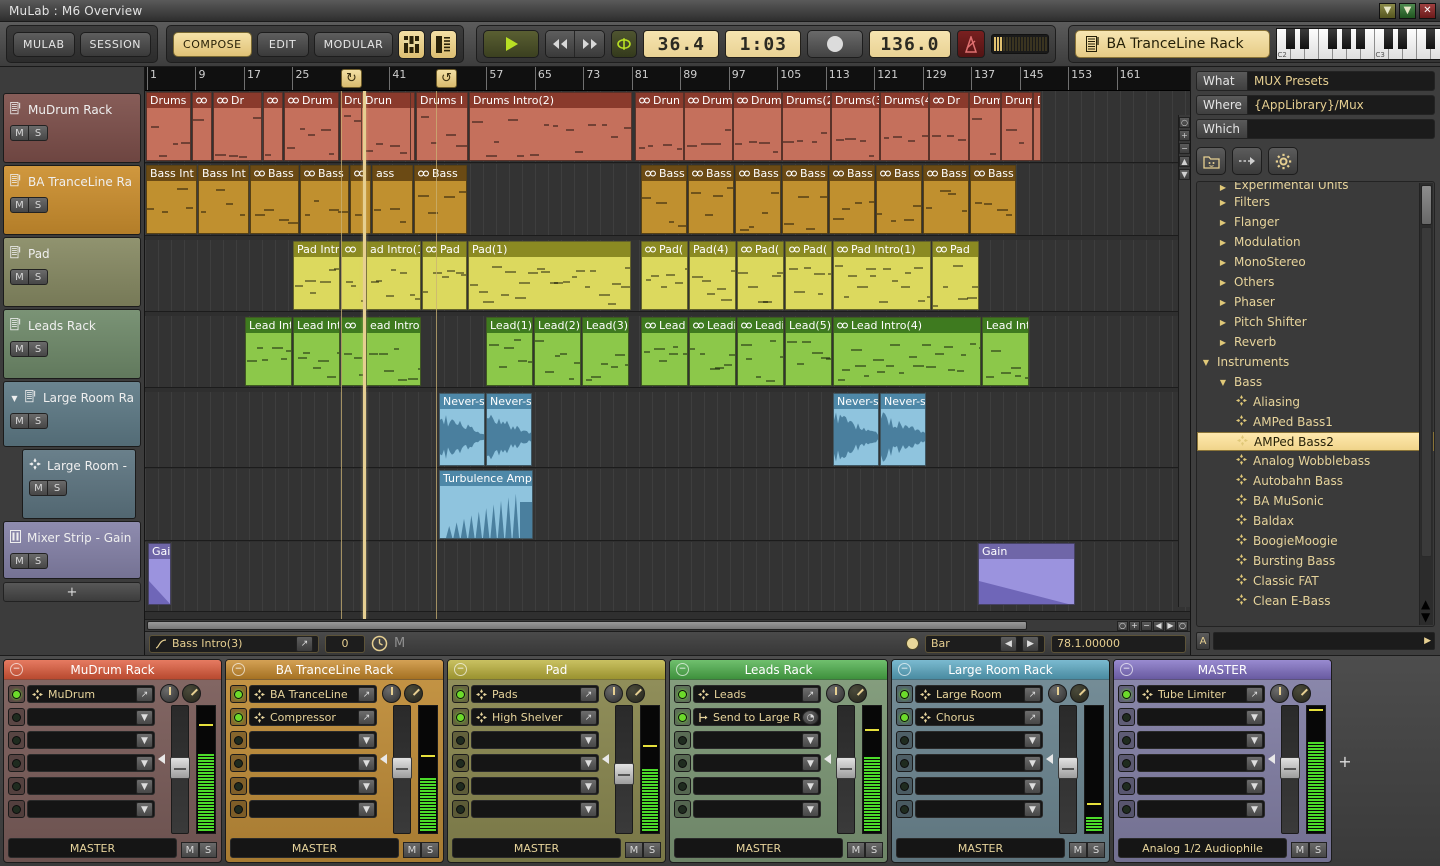 Image resolution: width=1440 pixels, height=866 pixels. I want to click on tree-item: ▶ Filters, so click(1315, 202).